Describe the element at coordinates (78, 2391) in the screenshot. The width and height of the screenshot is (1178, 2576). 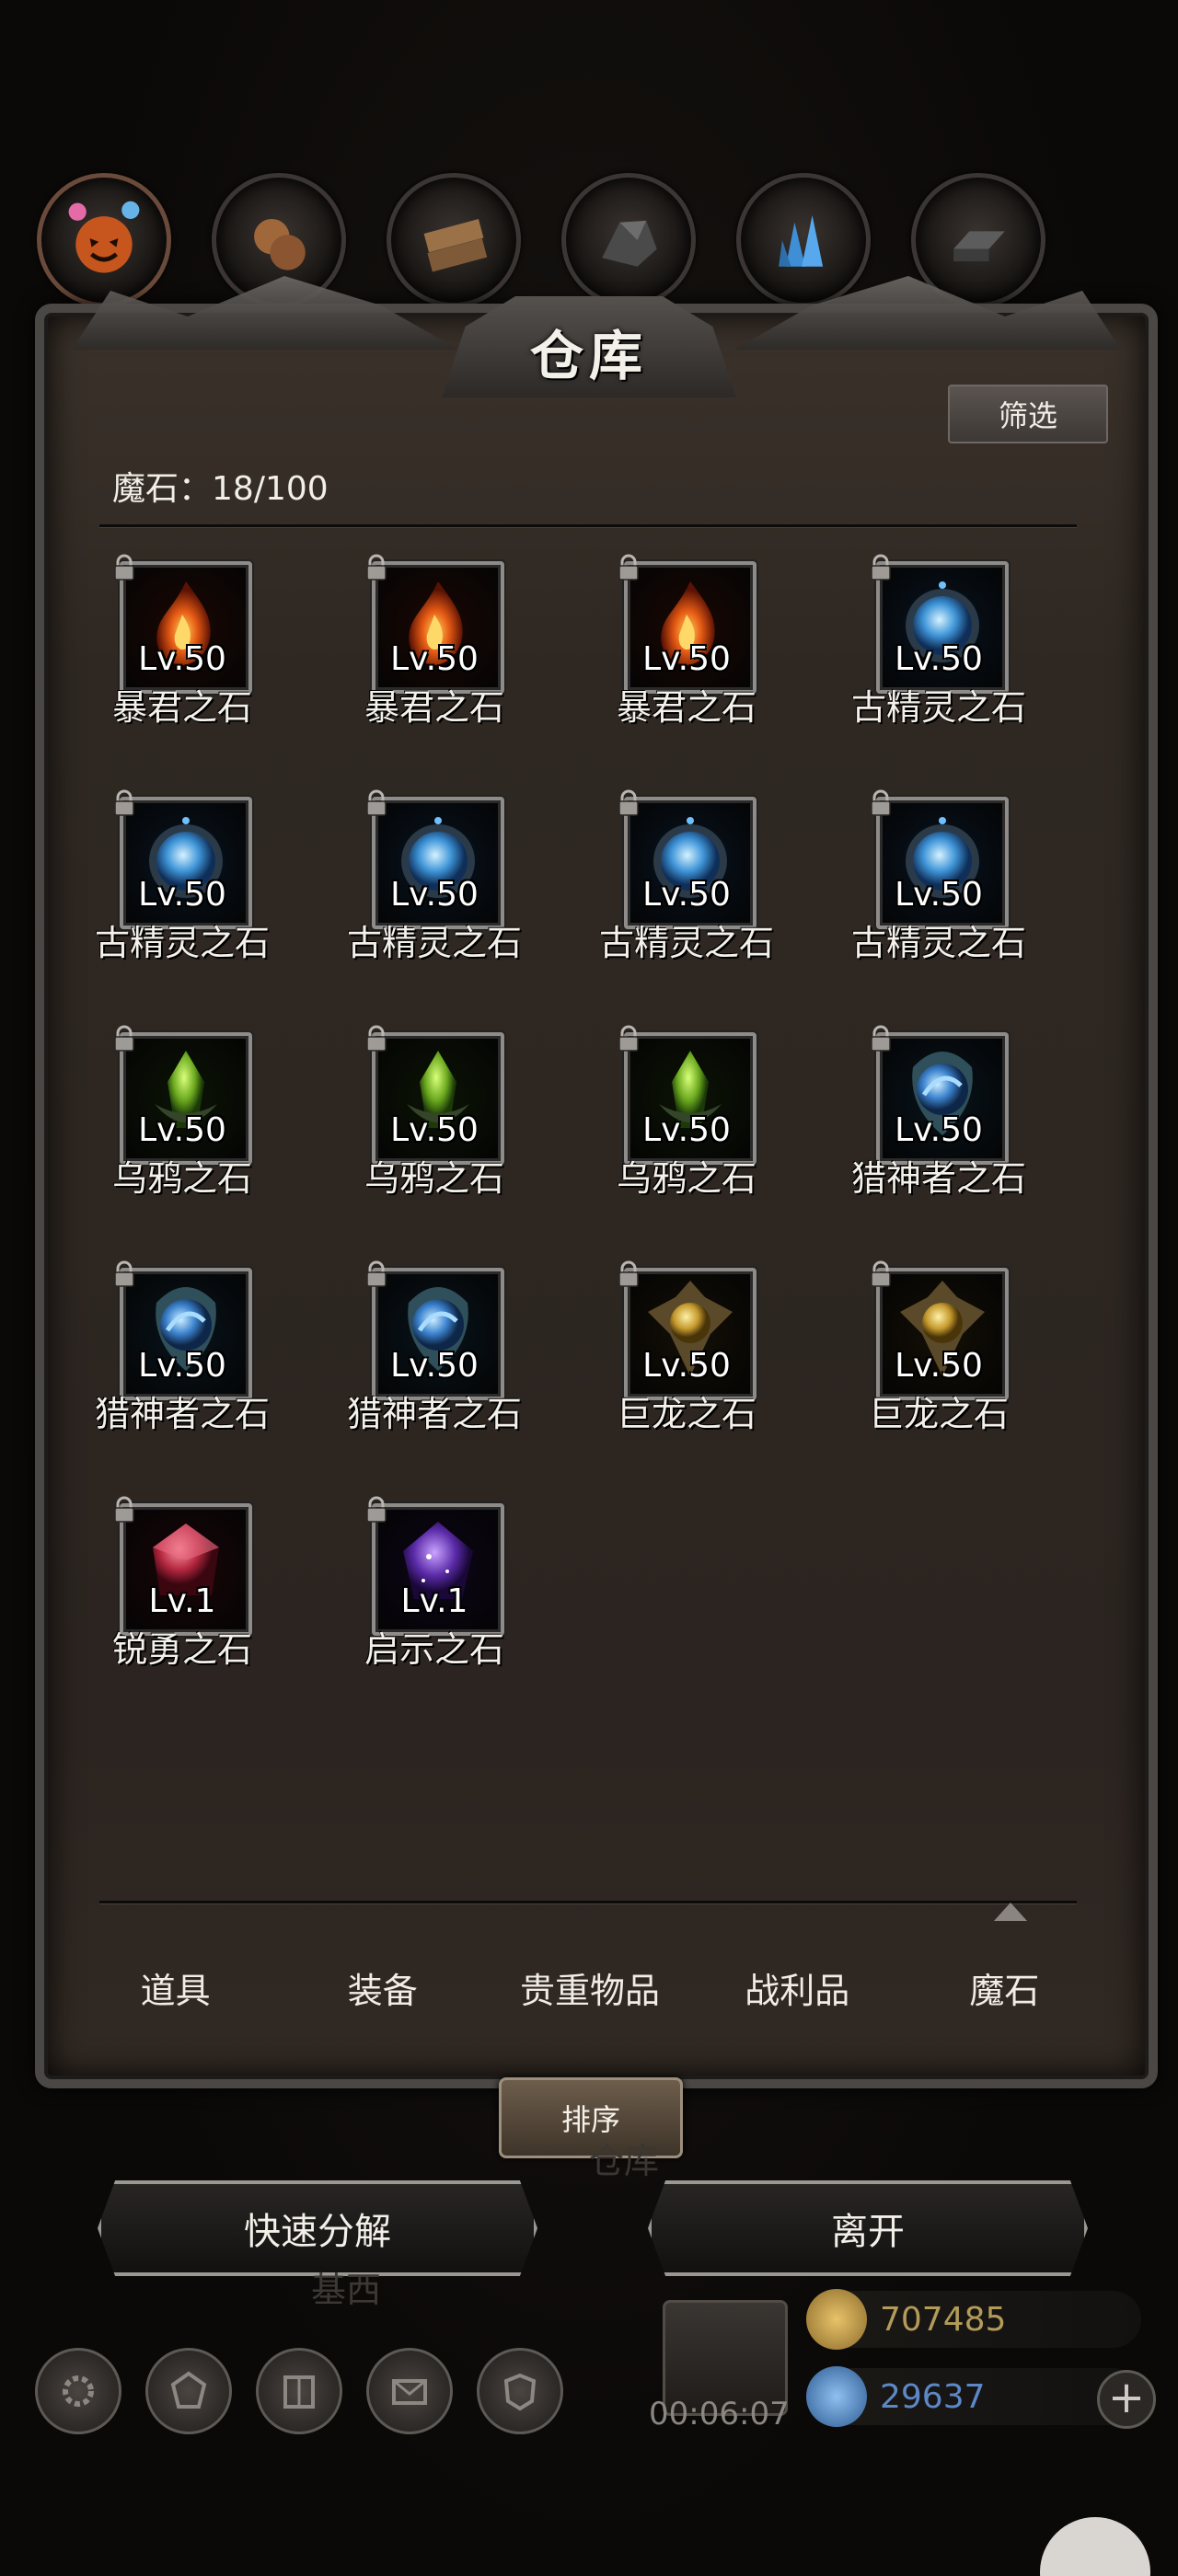
I see `settings-icon` at that location.